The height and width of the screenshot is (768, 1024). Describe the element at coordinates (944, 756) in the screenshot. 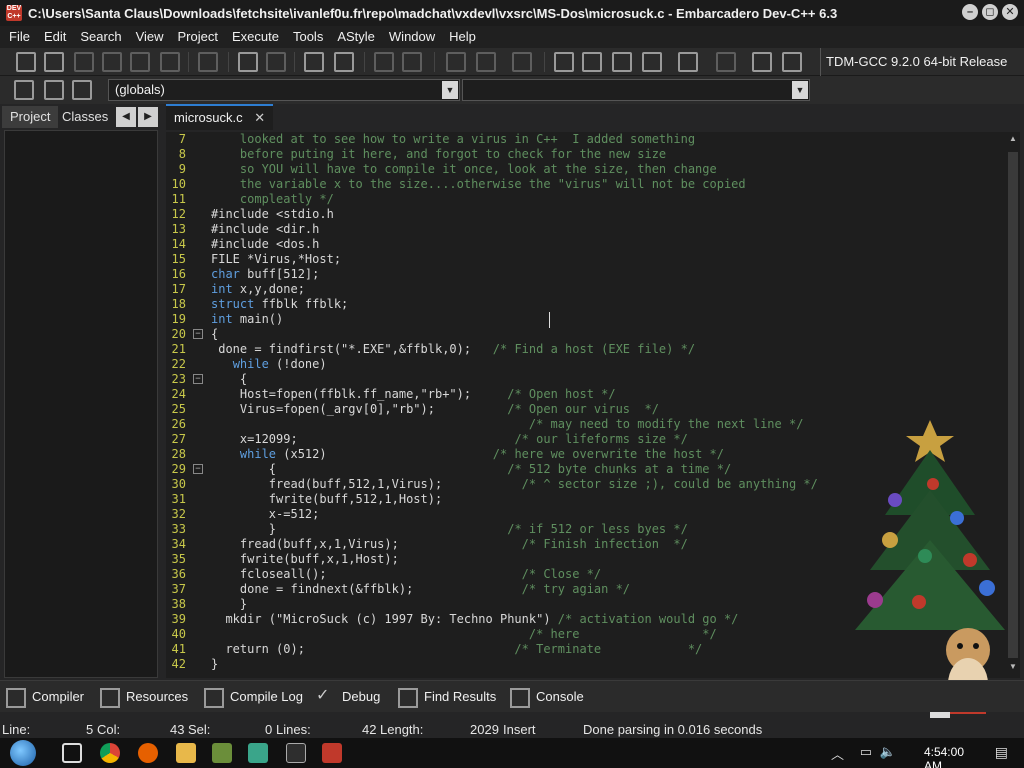

I see `taskbar-clock: 4:54:00 AM` at that location.